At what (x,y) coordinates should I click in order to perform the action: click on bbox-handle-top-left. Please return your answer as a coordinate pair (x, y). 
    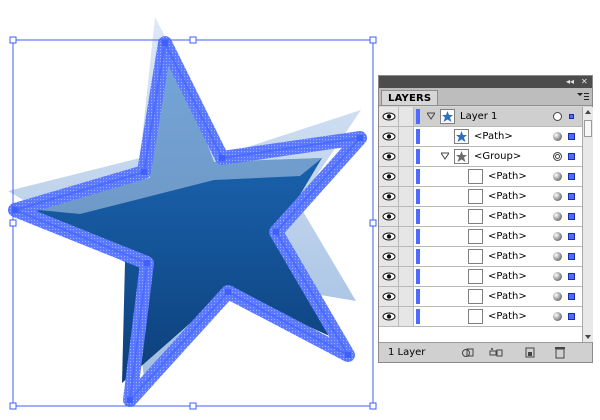
    Looking at the image, I should click on (13, 40).